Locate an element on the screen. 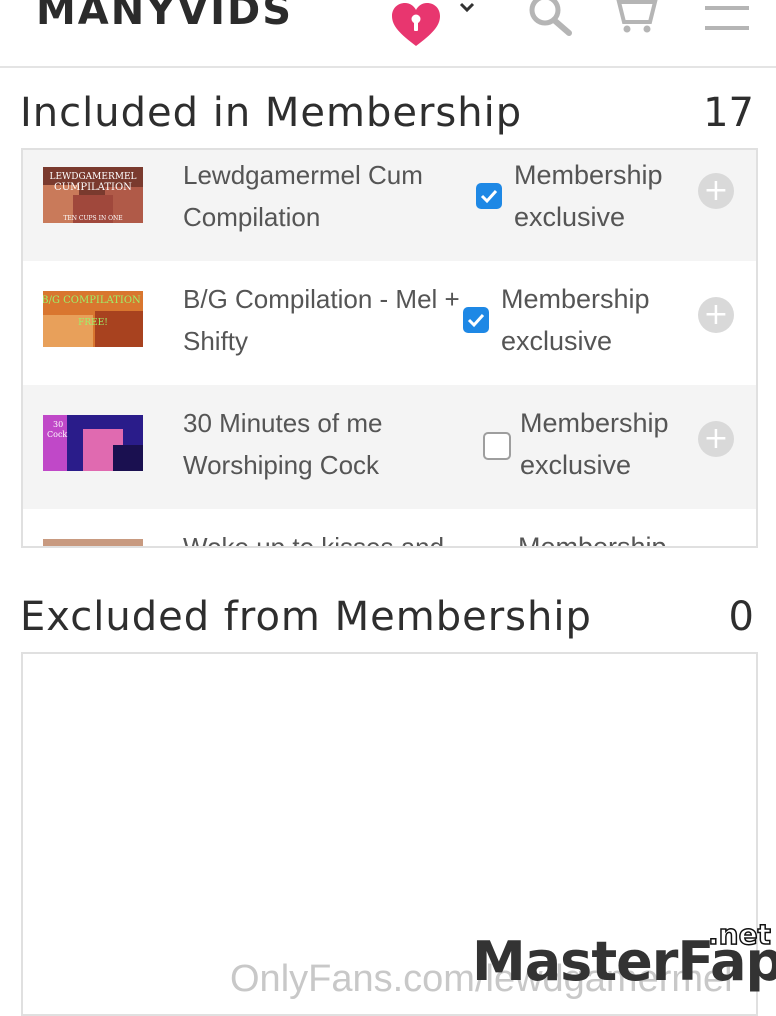 The image size is (776, 1016). list-item: Woke up to kisses and Membership is located at coordinates (389, 528).